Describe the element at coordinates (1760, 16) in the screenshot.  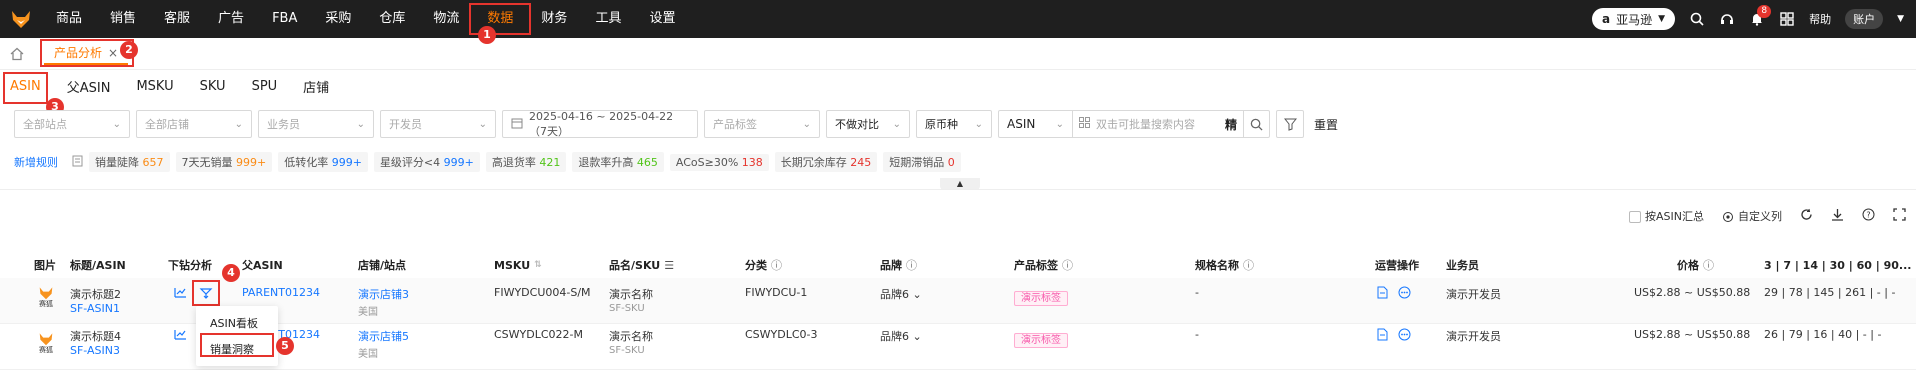
I see `bell-icon: 8` at that location.